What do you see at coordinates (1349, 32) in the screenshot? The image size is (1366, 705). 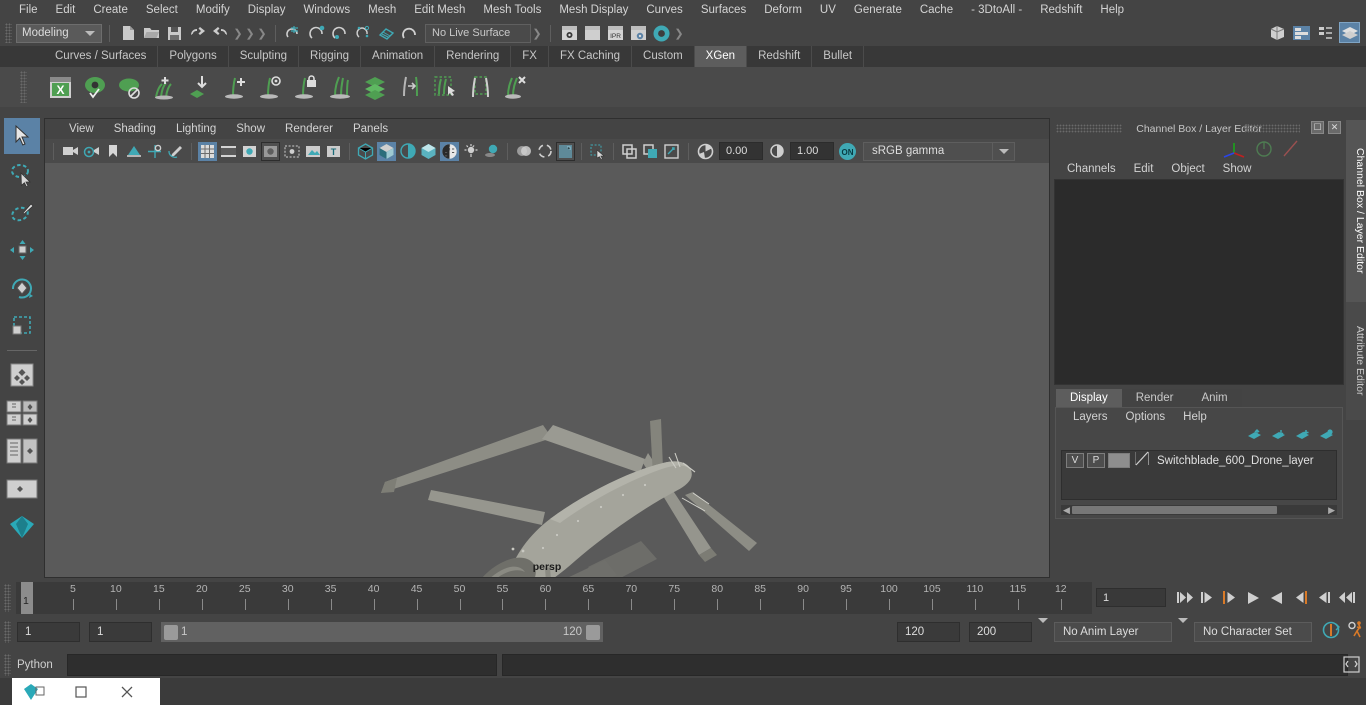 I see `show-hide-channel-box-icon` at bounding box center [1349, 32].